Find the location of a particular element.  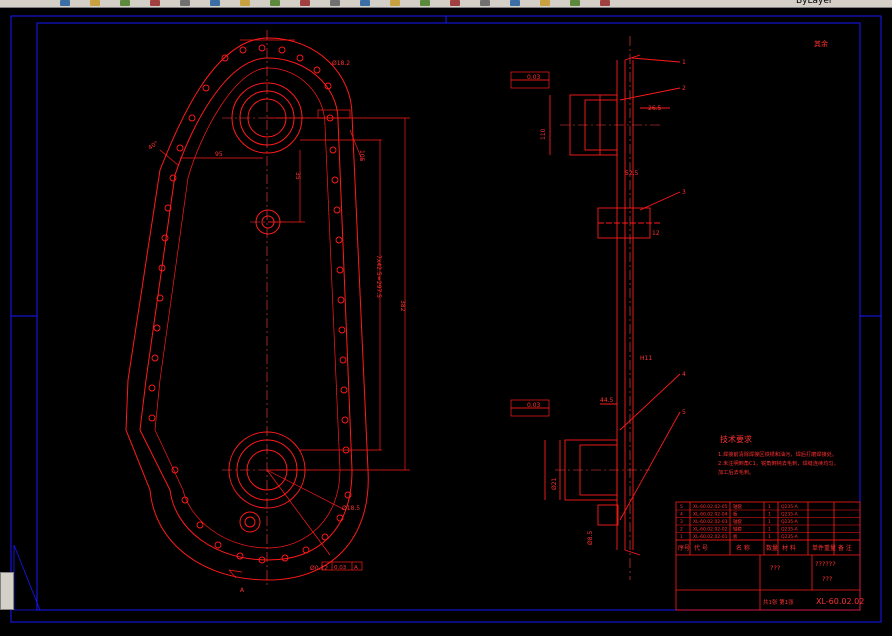

parts-cell: 4 is located at coordinates (681, 515).